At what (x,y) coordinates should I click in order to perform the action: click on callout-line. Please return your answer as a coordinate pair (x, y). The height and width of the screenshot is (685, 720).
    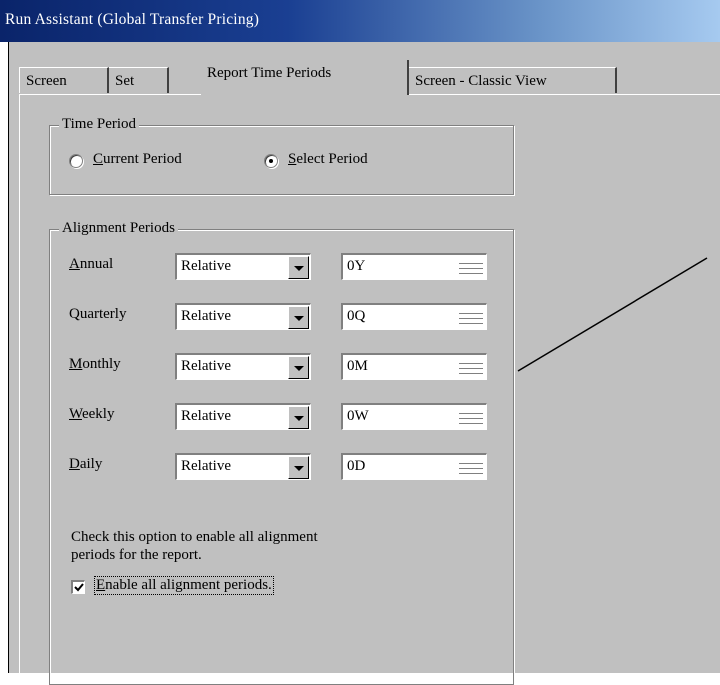
    Looking at the image, I should click on (612, 314).